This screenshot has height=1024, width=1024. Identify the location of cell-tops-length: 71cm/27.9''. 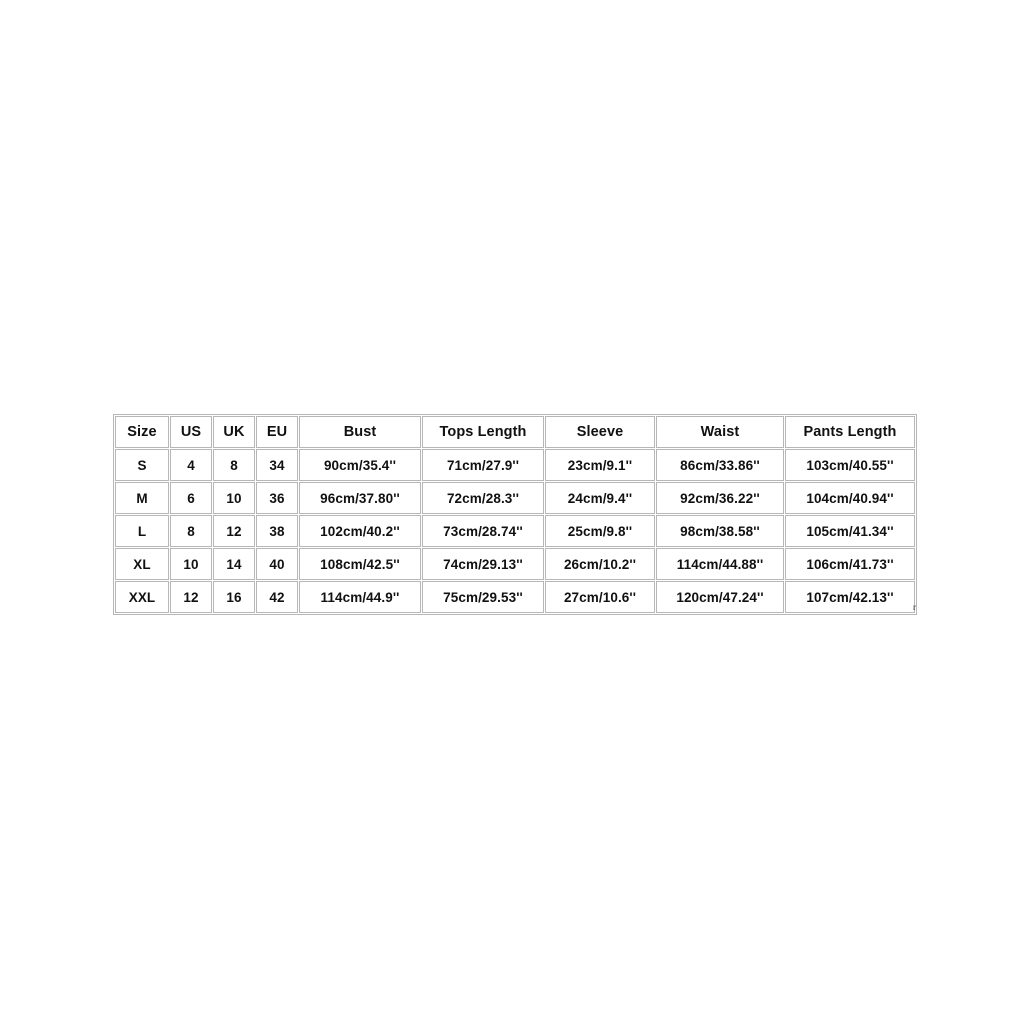
(483, 465).